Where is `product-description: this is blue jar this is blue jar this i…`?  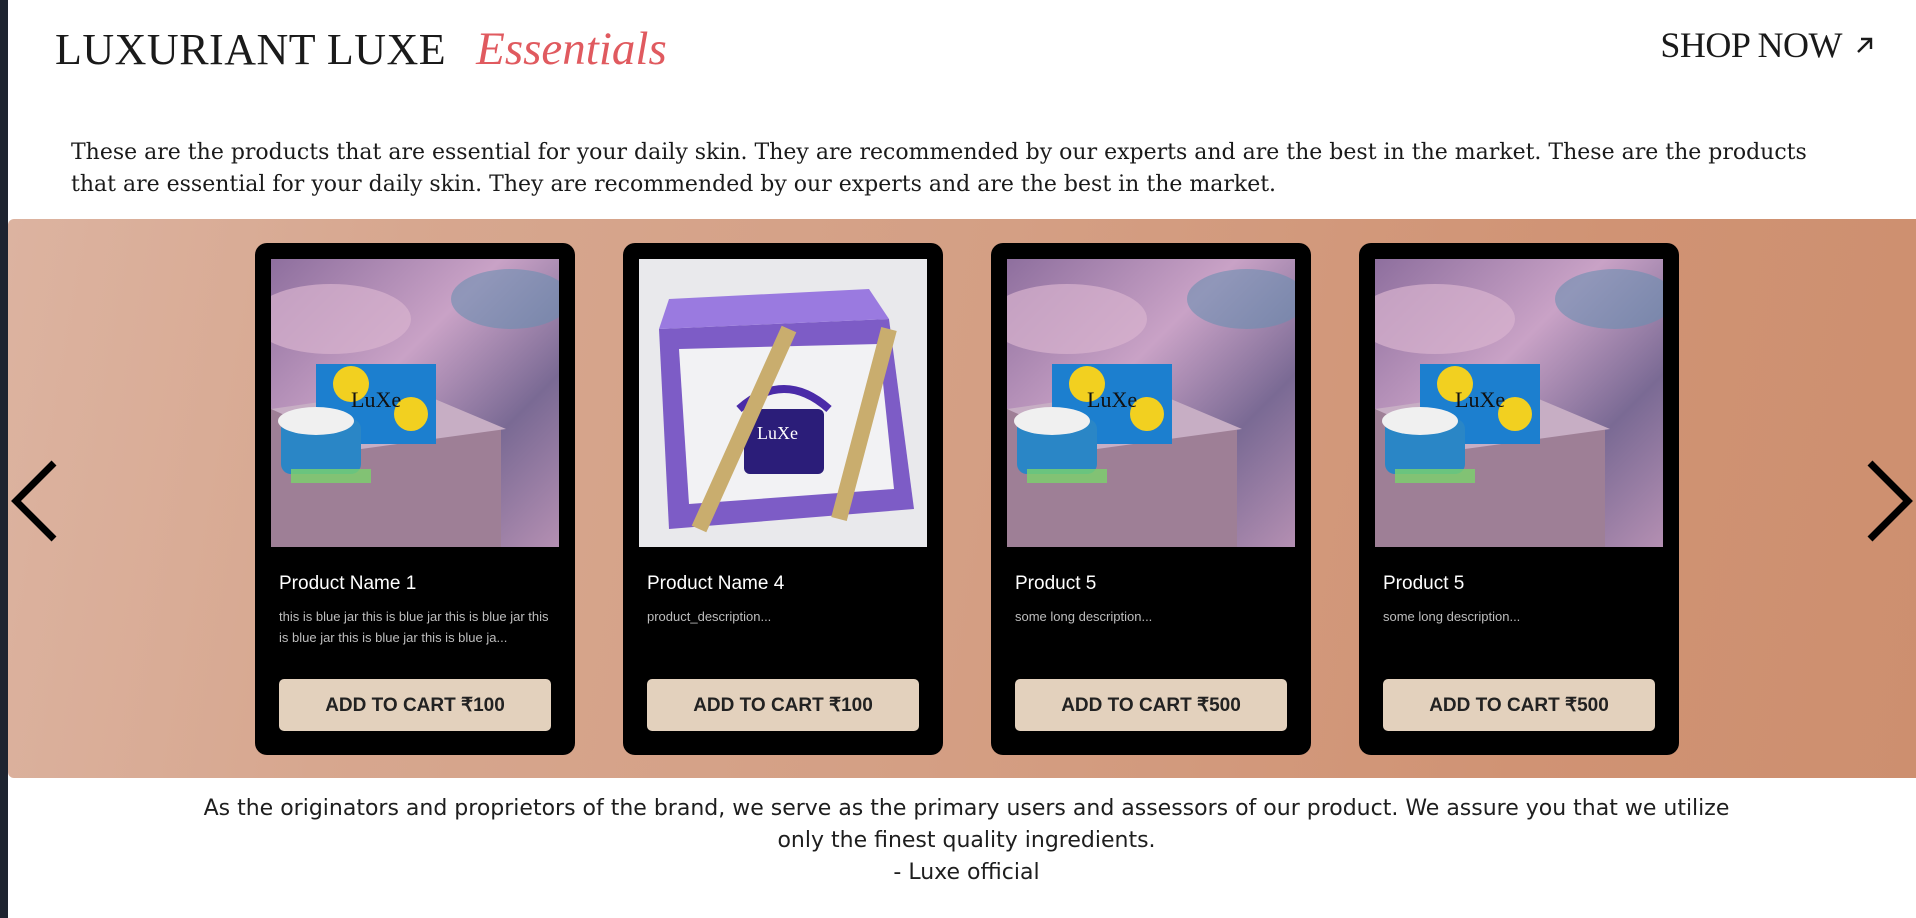
product-description: this is blue jar this is blue jar this i… is located at coordinates (414, 627).